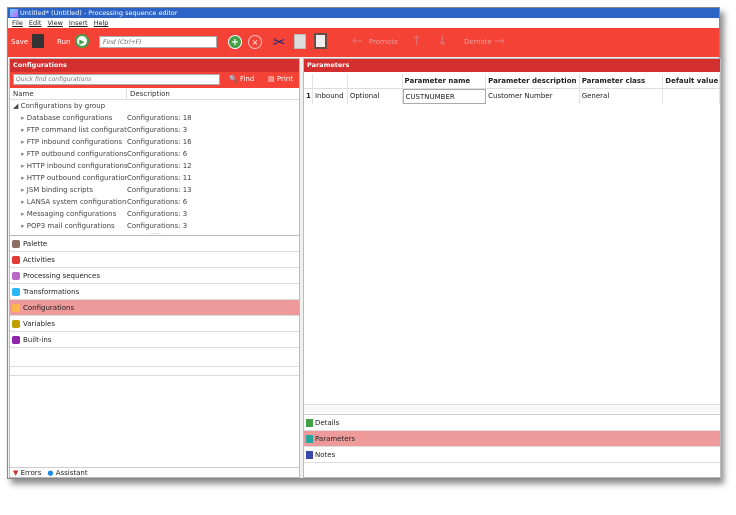 The width and height of the screenshot is (736, 515). Describe the element at coordinates (235, 42) in the screenshot. I see `add-icon: +` at that location.